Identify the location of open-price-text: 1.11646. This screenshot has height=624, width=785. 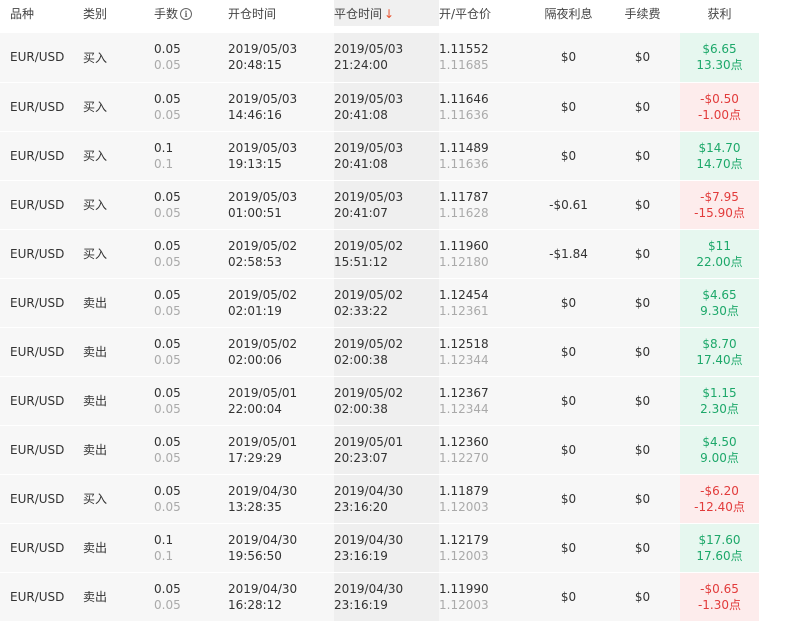
(464, 98).